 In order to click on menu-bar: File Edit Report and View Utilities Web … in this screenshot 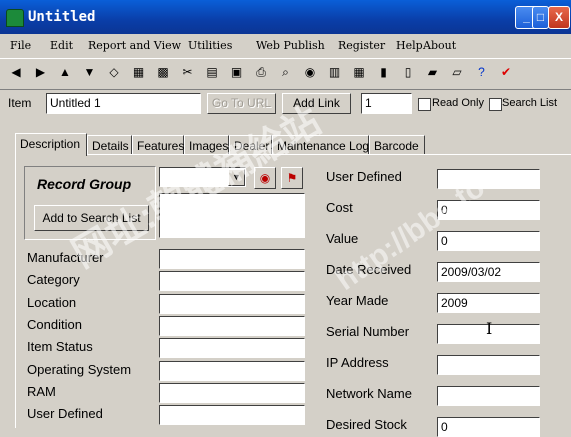, I will do `click(285, 46)`.